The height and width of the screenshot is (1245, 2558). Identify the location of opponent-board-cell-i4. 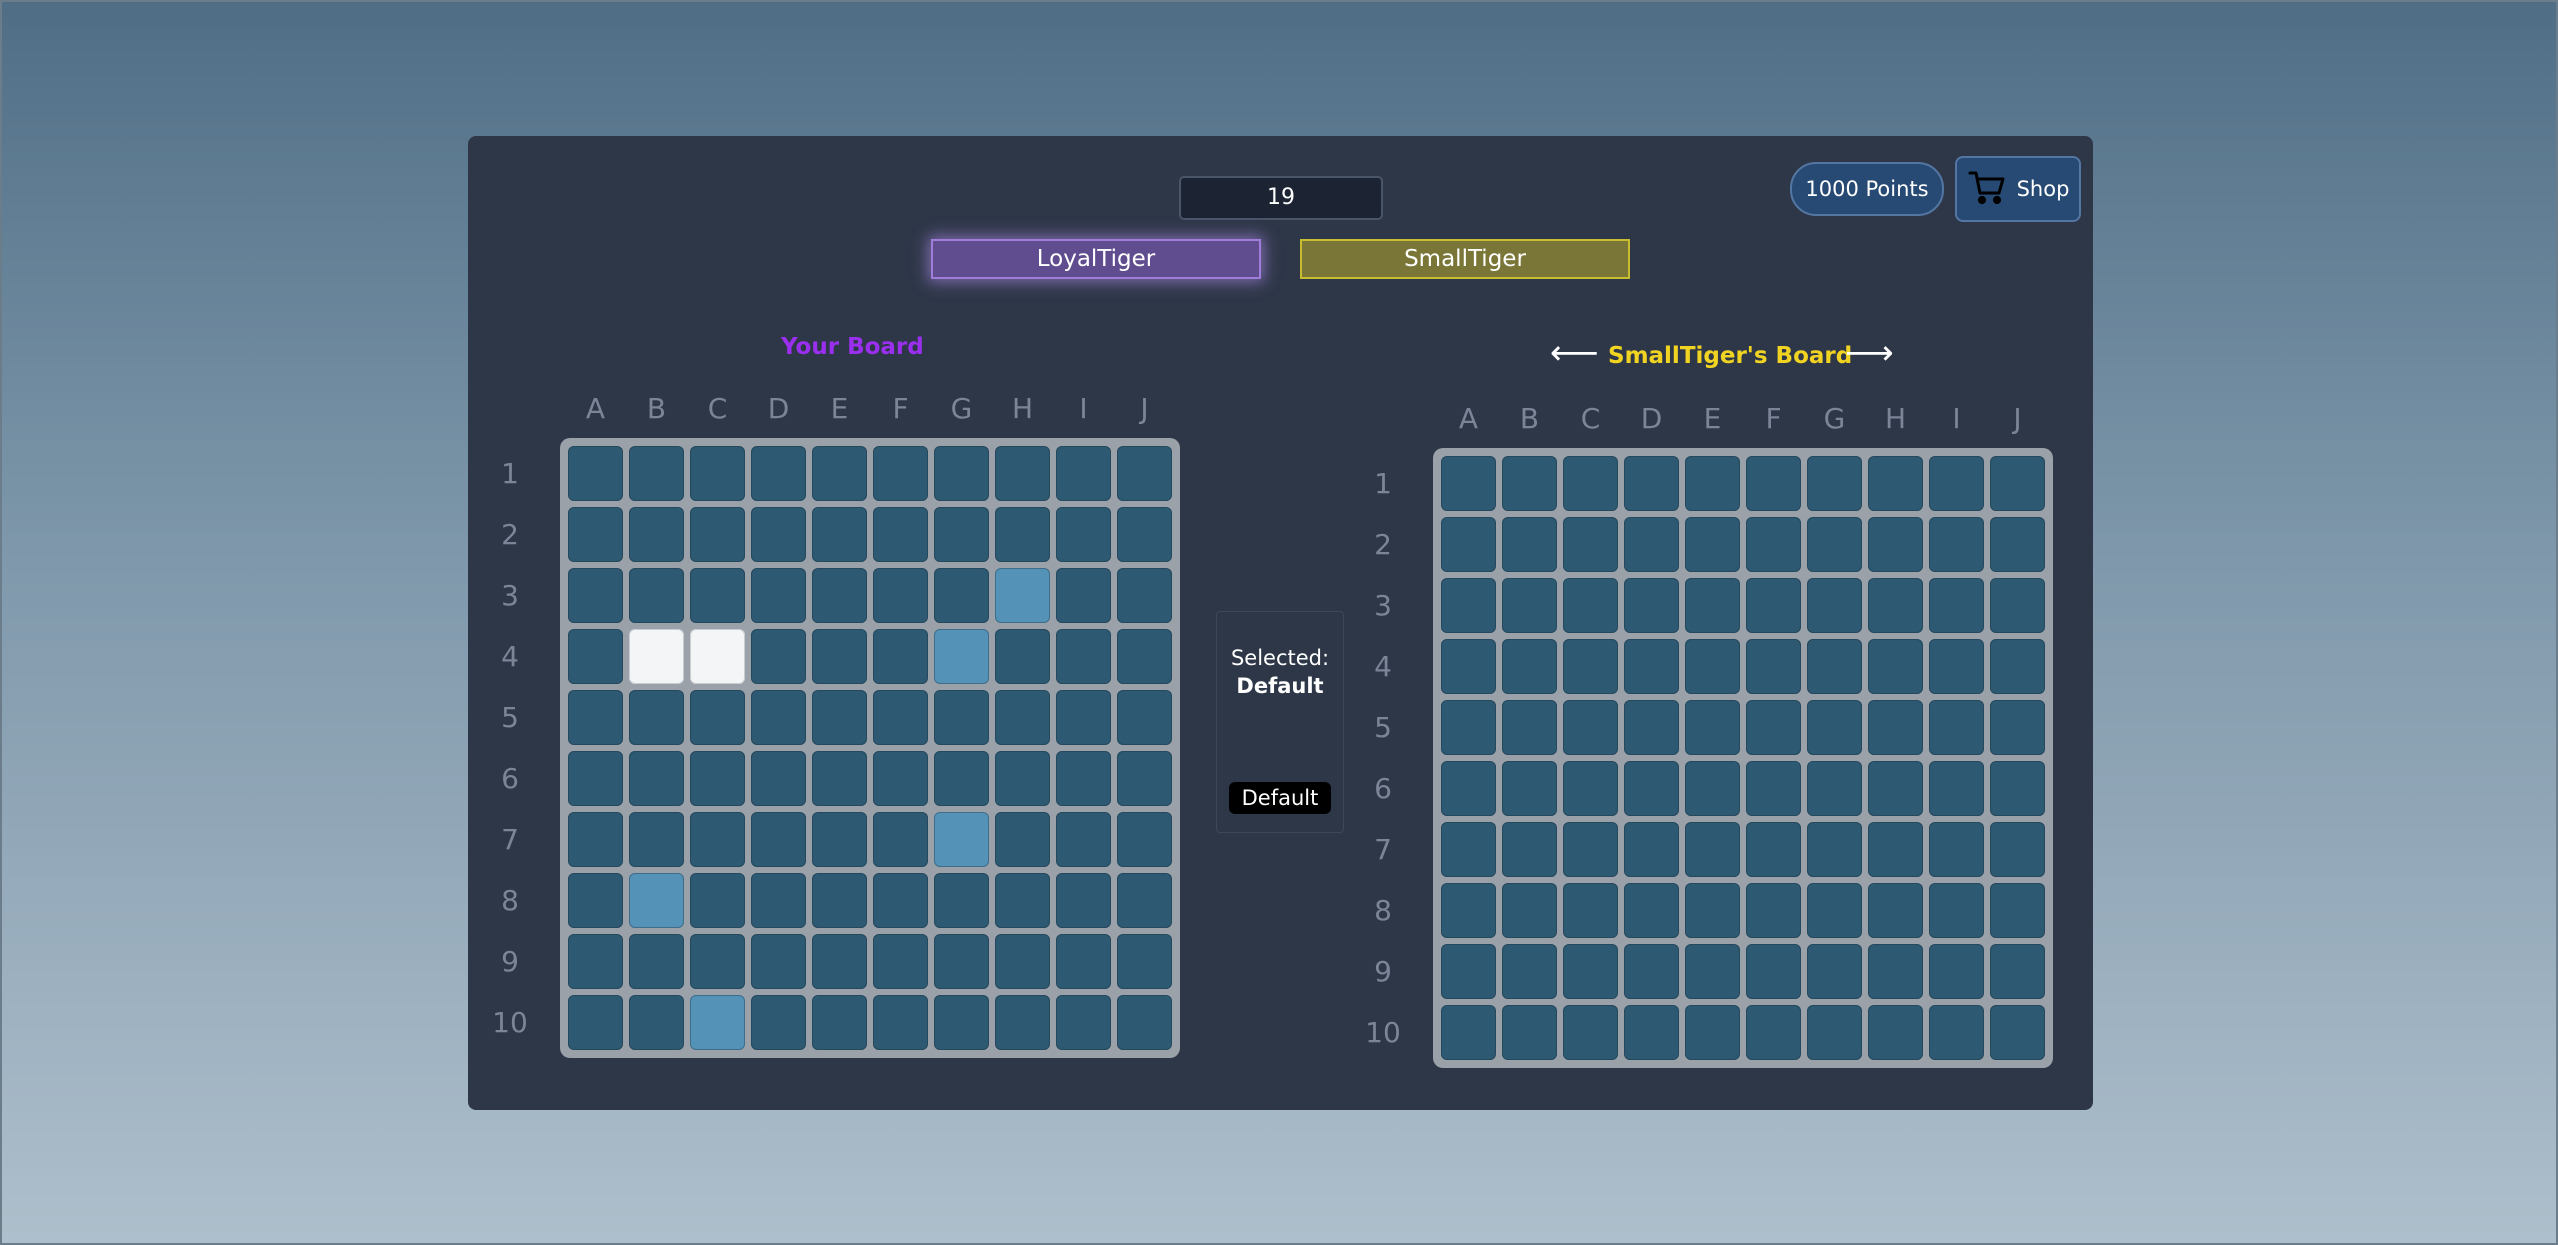
(1956, 666).